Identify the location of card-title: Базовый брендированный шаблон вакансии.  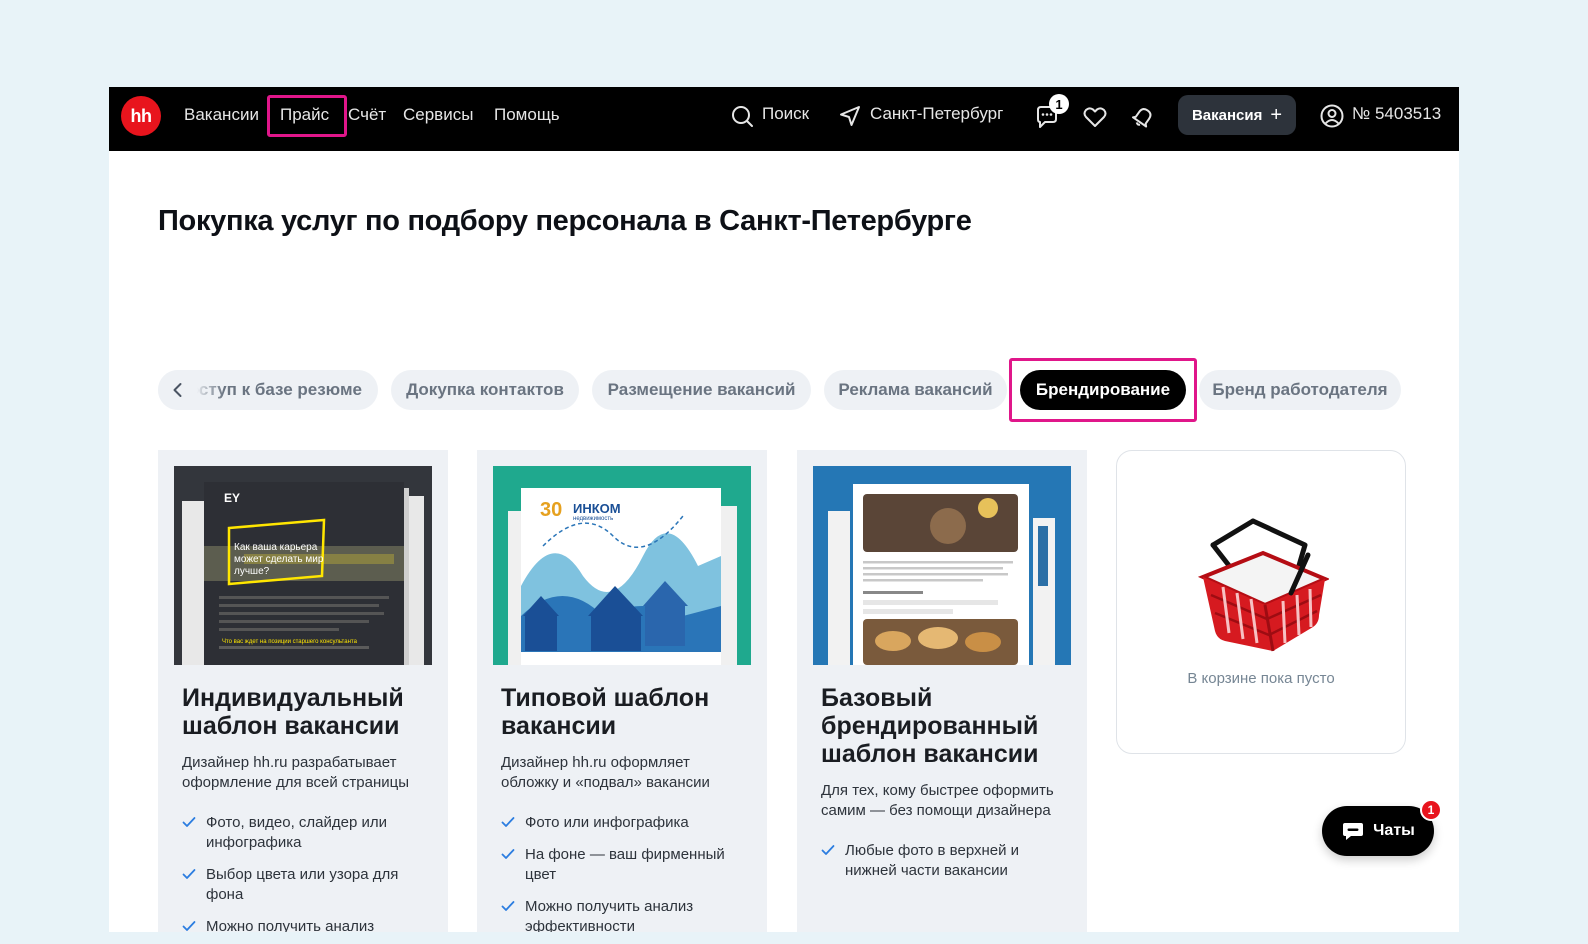
(930, 726).